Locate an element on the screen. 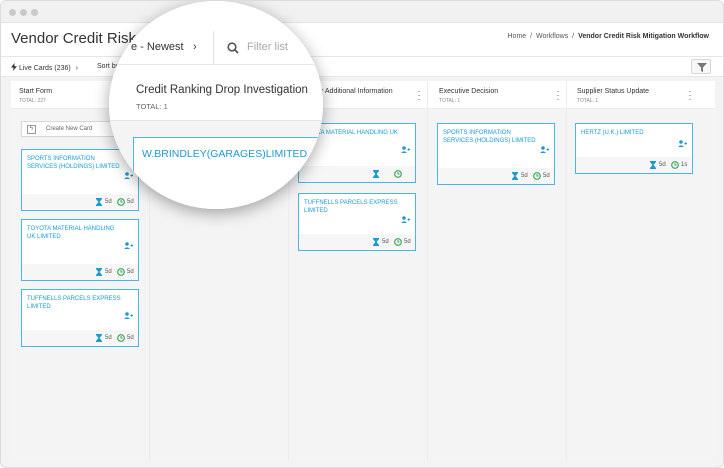 This screenshot has height=468, width=724. card-title: HERTZ (U.K.) LIMITED is located at coordinates (612, 133).